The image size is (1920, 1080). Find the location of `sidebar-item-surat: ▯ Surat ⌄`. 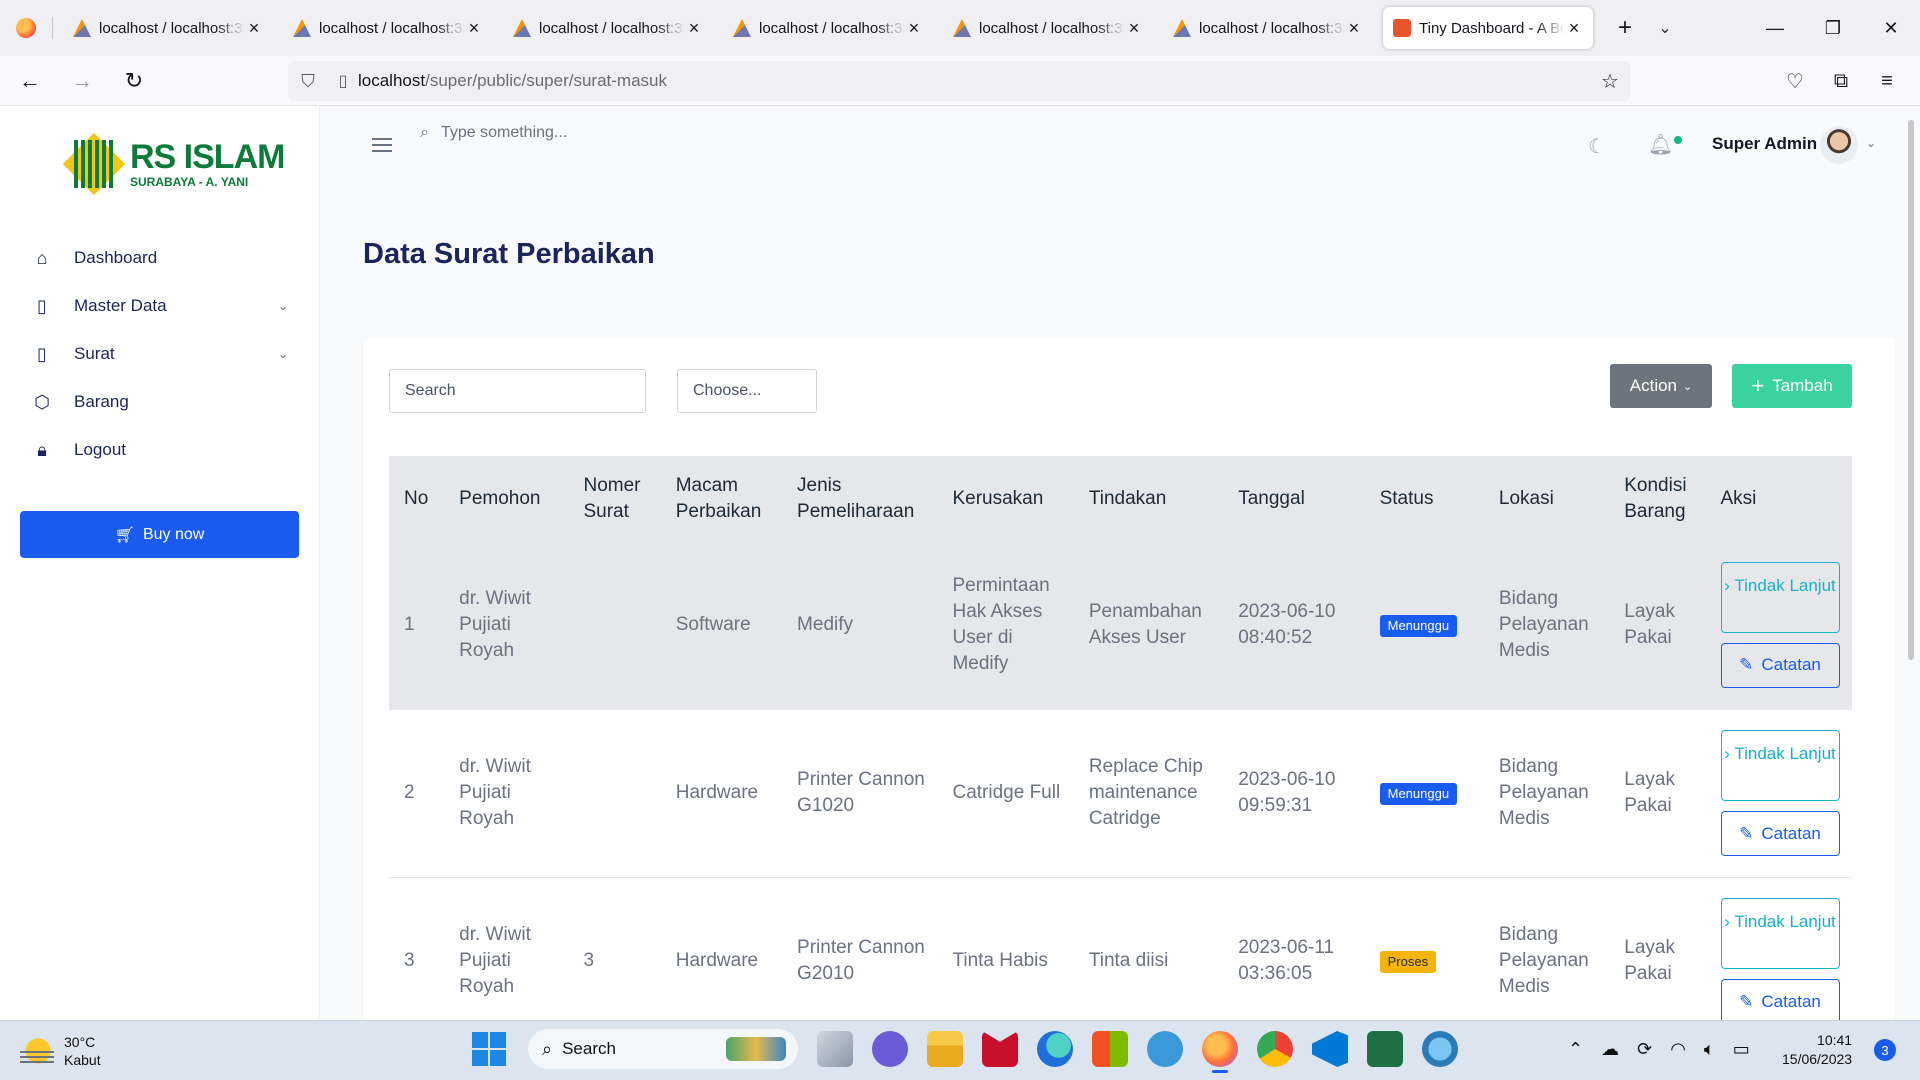

sidebar-item-surat: ▯ Surat ⌄ is located at coordinates (160, 354).